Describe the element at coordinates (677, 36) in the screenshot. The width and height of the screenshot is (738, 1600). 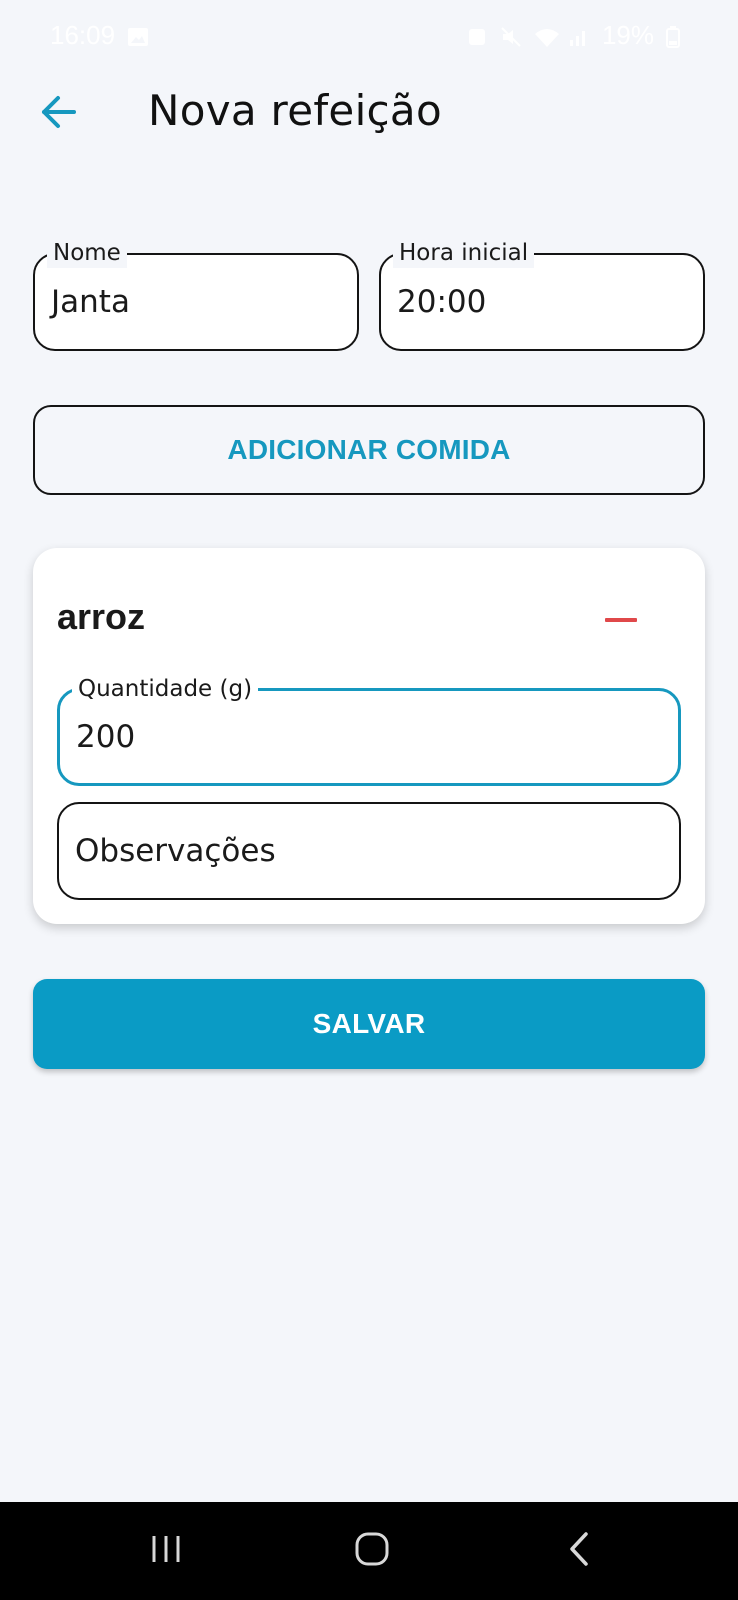
I see `battery-icon` at that location.